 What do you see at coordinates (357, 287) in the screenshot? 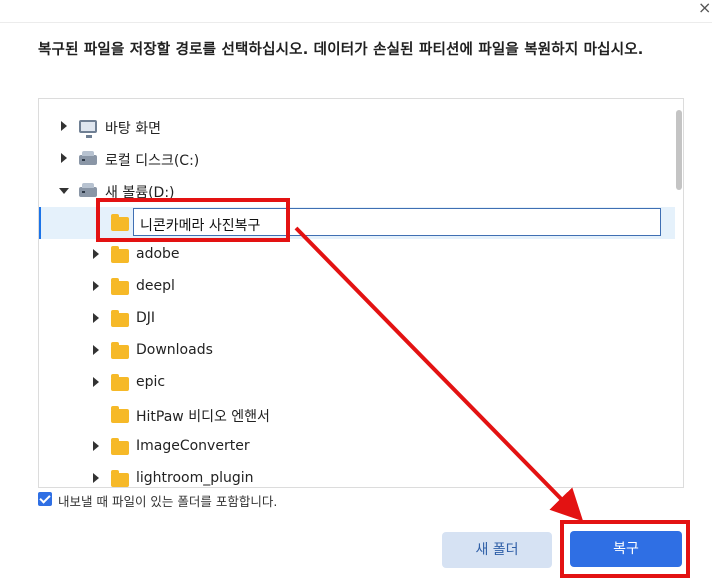
I see `tree-item-deepl: deepl` at bounding box center [357, 287].